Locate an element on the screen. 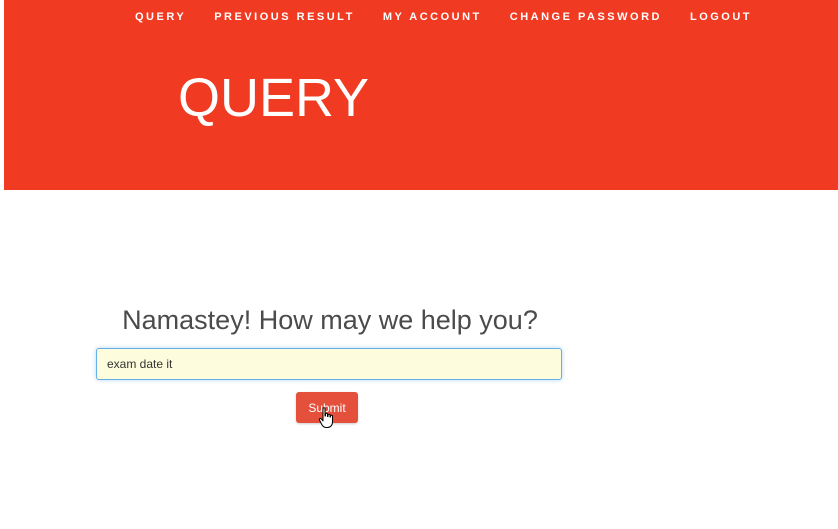 This screenshot has width=838, height=529. query-input is located at coordinates (329, 364).